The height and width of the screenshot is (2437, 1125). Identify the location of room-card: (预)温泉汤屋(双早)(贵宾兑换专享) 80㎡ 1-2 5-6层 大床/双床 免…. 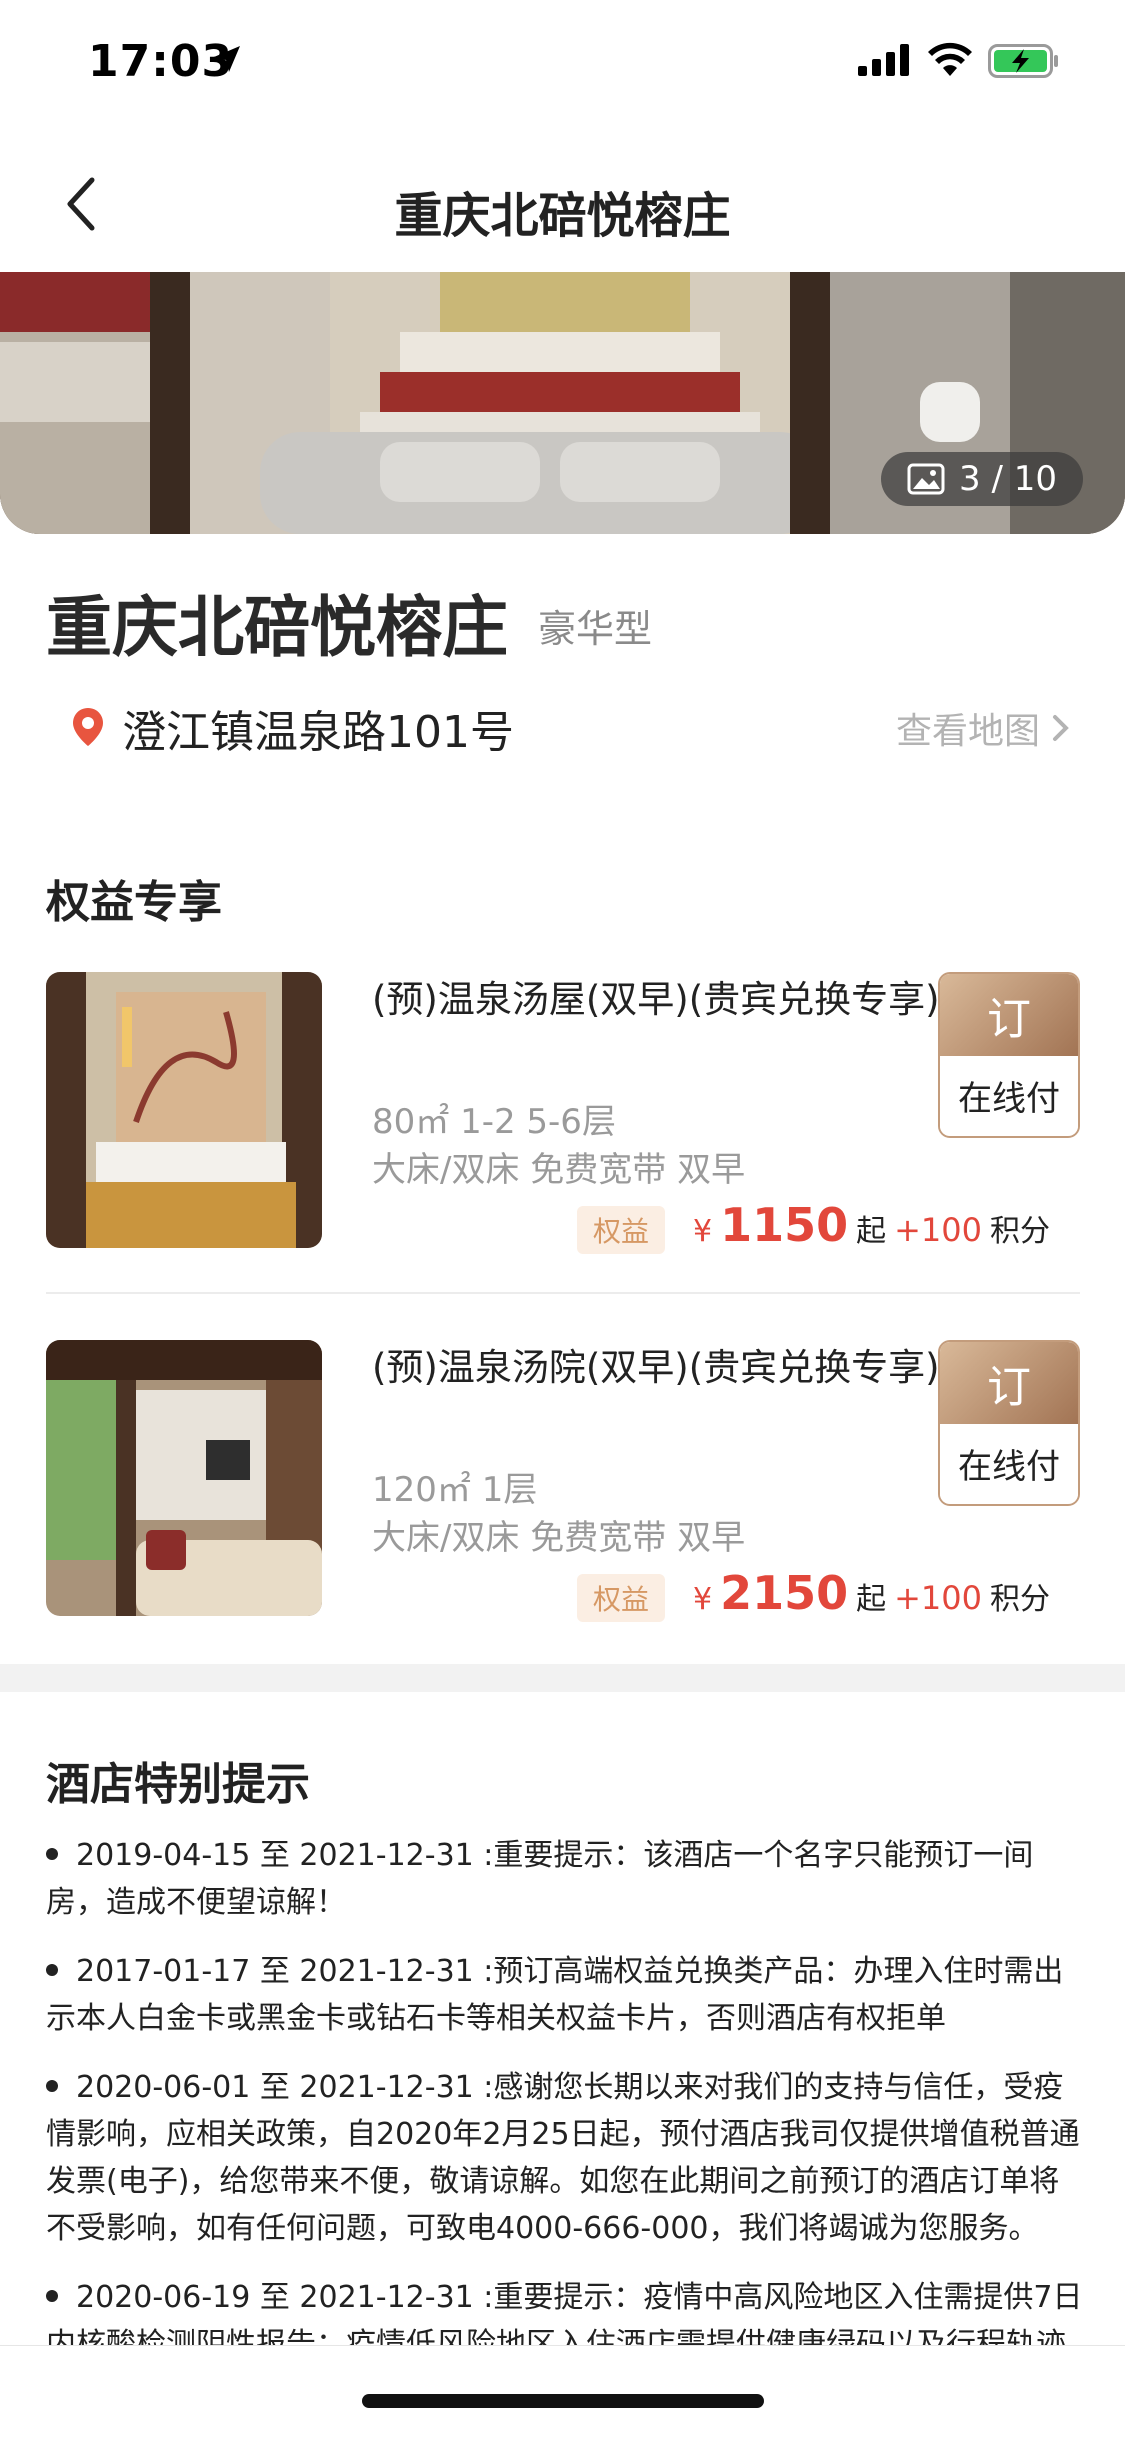
(563, 1113).